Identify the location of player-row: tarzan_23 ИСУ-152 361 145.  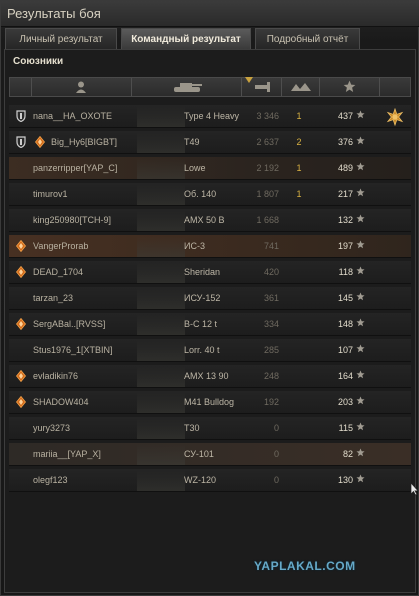
(210, 298).